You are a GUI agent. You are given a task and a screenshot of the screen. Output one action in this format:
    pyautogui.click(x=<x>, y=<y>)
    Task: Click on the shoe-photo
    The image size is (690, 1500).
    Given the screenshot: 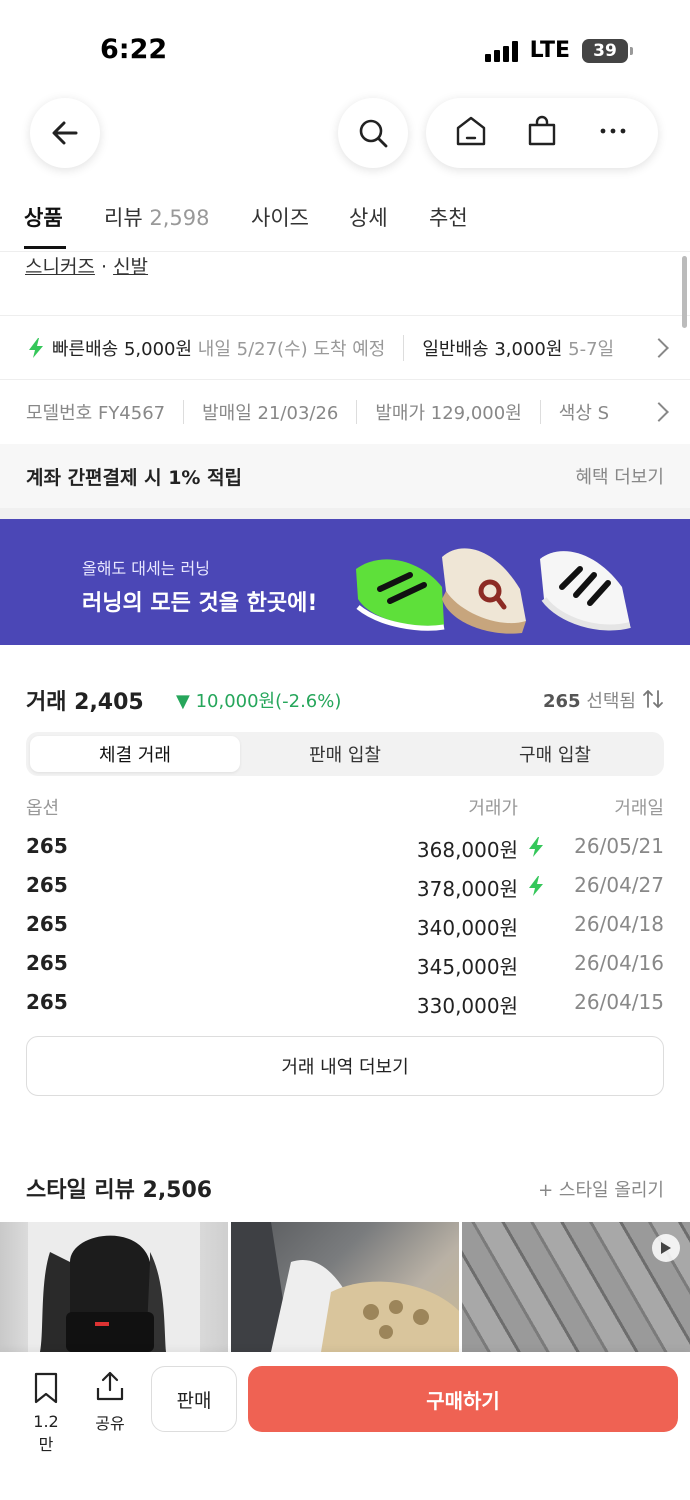 What is the action you would take?
    pyautogui.click(x=345, y=1287)
    